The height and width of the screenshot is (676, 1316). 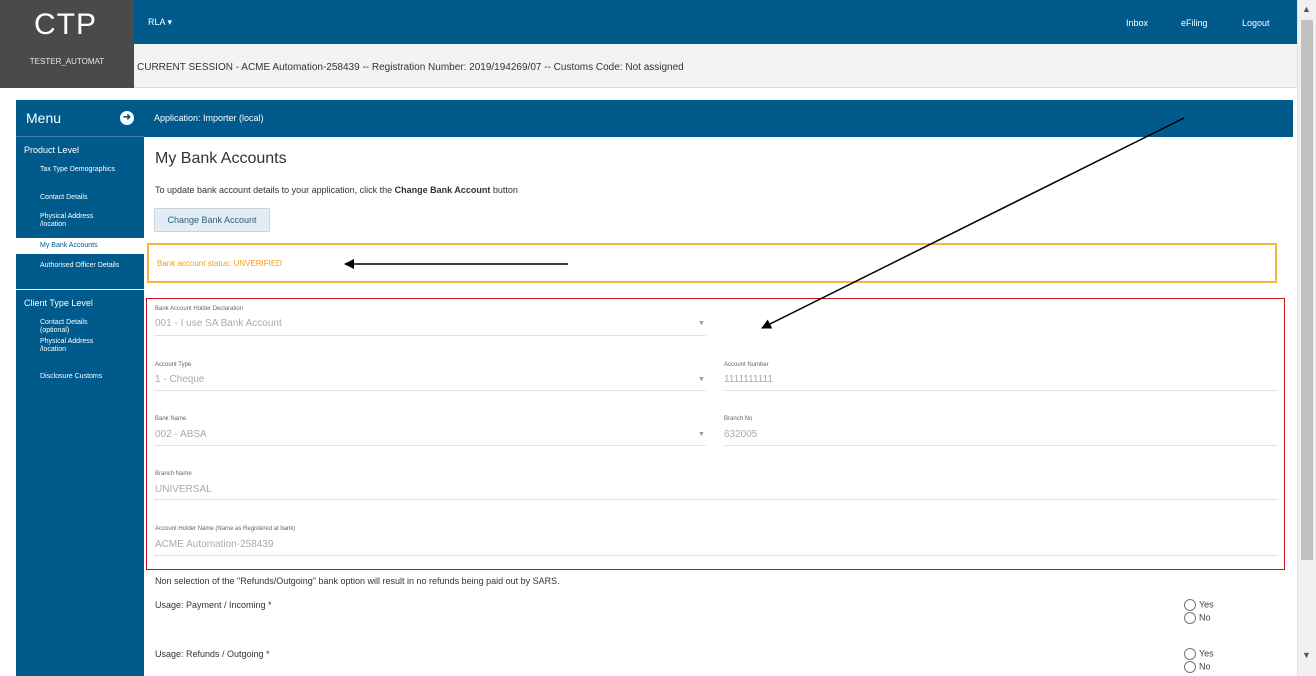 What do you see at coordinates (973, 223) in the screenshot?
I see `form-arrow` at bounding box center [973, 223].